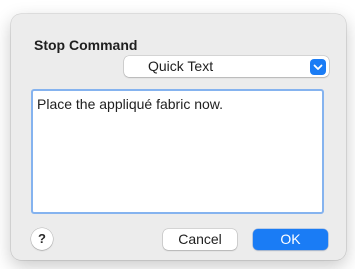 The width and height of the screenshot is (355, 269). Describe the element at coordinates (226, 66) in the screenshot. I see `mode-select: Quick Text` at that location.